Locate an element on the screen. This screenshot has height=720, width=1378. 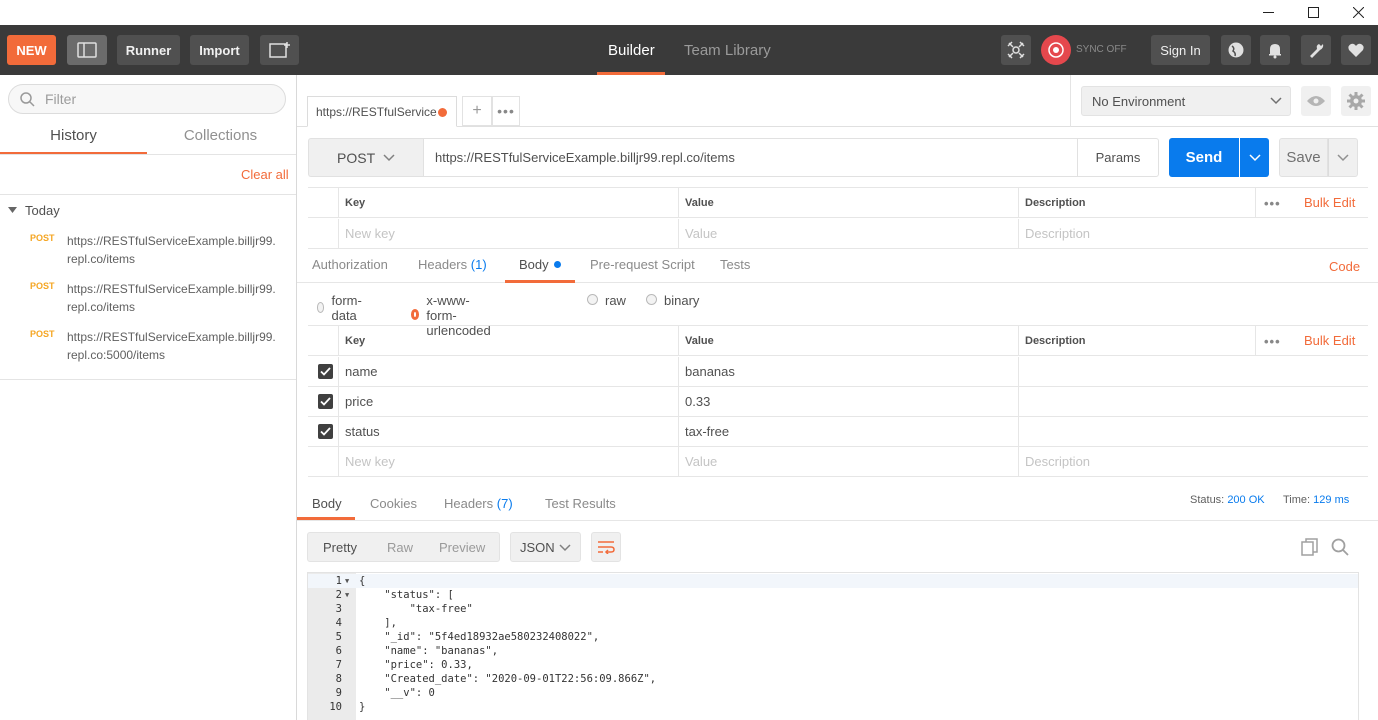
tab-headers: Headers (1) is located at coordinates (452, 264).